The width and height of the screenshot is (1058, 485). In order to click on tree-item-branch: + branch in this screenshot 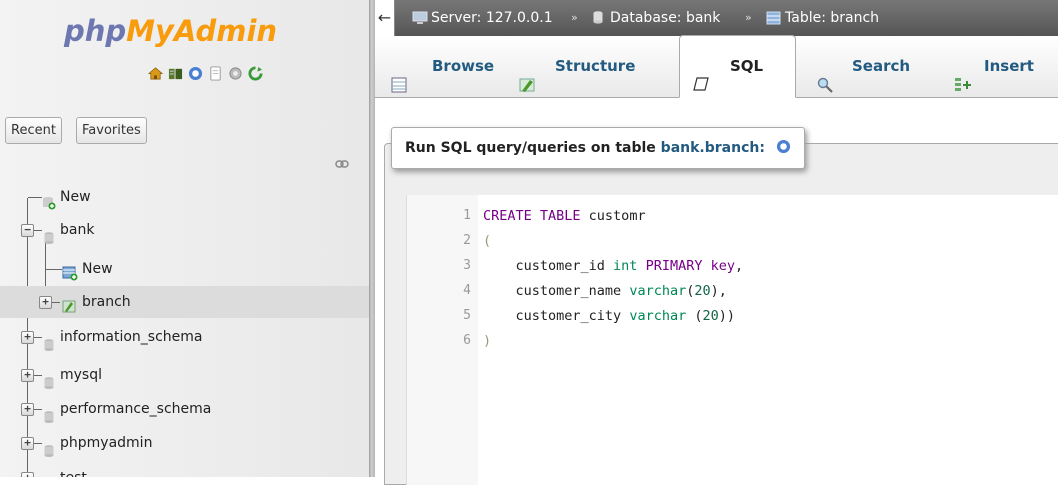, I will do `click(184, 302)`.